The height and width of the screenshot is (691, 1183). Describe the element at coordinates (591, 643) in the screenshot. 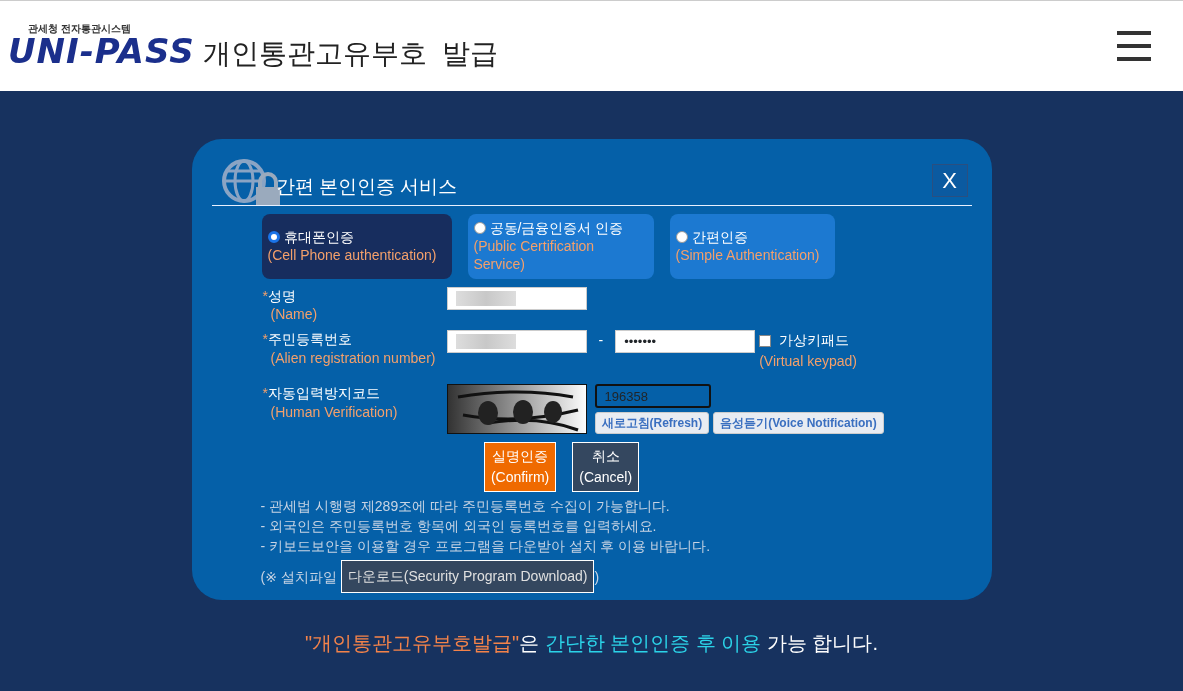

I see `info-message: "개인통관고유부호발급"은 간단한 본인인증 후 이용 가능 합니다.` at that location.